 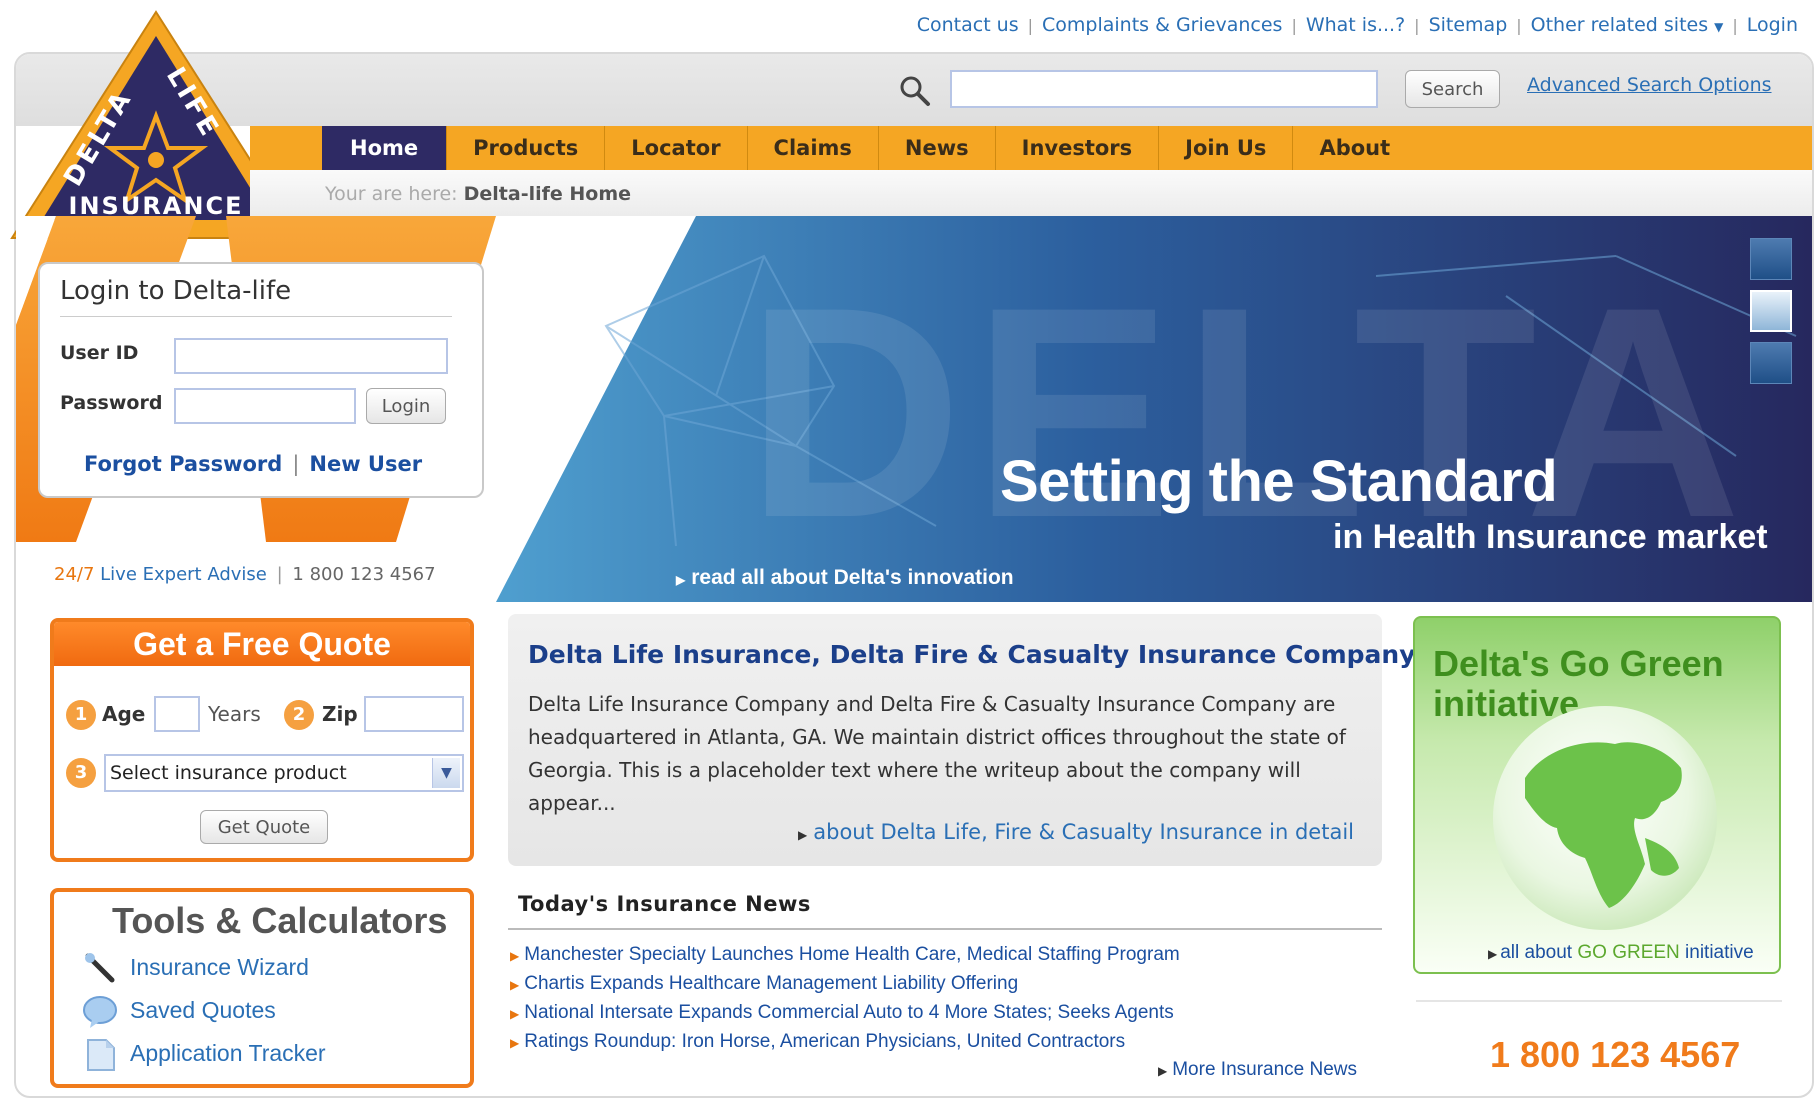 What do you see at coordinates (280, 920) in the screenshot?
I see `tools-title: Tools & Calculators` at bounding box center [280, 920].